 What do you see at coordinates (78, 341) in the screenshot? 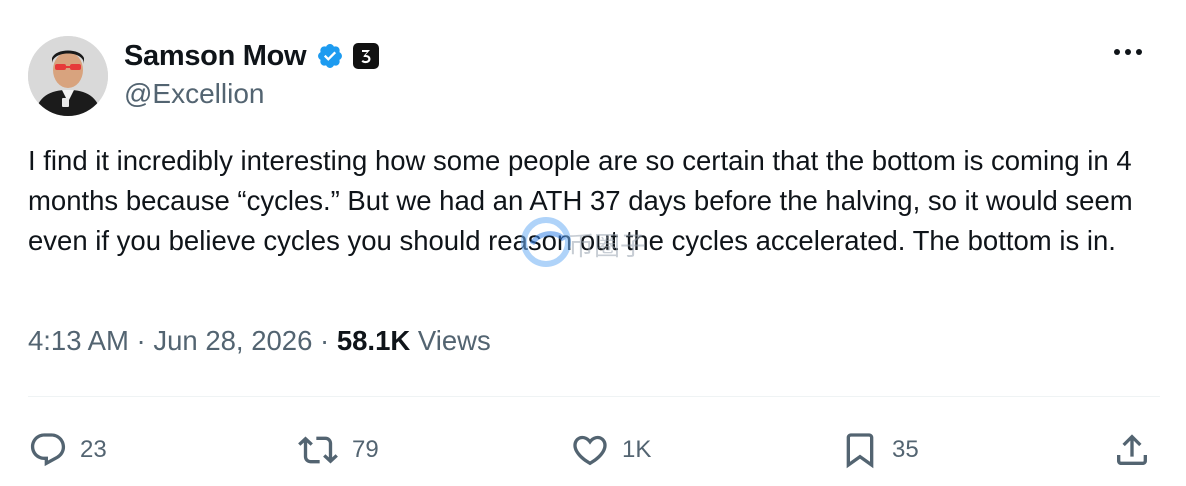
I see `tweet-time: 4:13 AM` at bounding box center [78, 341].